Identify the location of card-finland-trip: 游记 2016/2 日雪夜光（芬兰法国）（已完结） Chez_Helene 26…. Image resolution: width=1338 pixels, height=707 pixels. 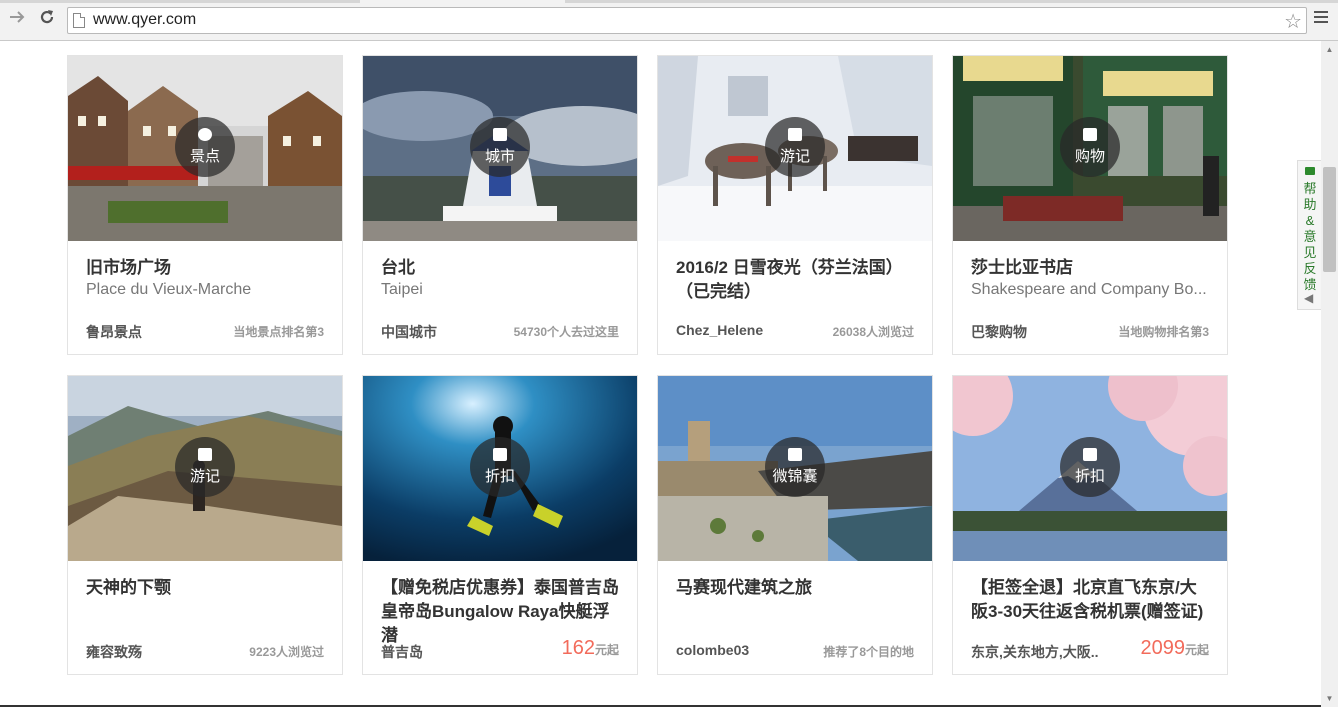
(795, 205).